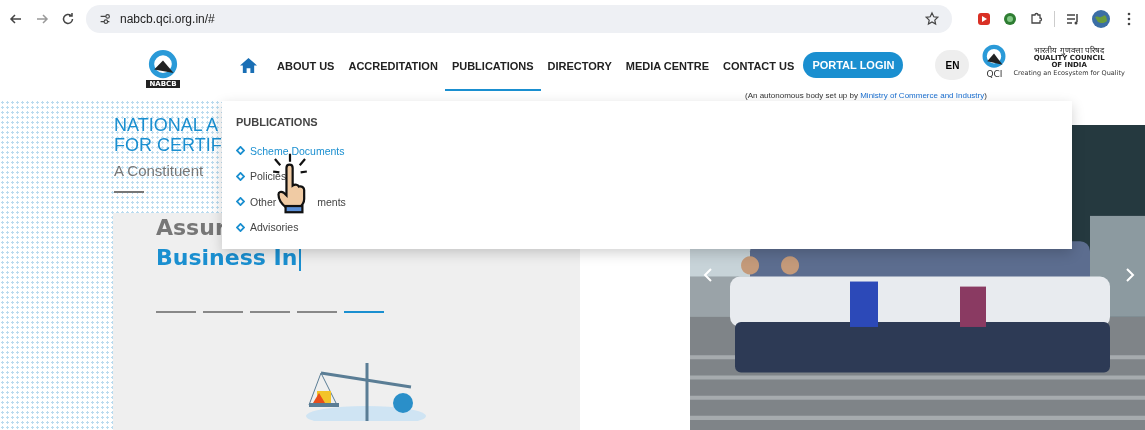 The height and width of the screenshot is (430, 1145). I want to click on address-bar: nabcb.qci.org.in/#, so click(519, 19).